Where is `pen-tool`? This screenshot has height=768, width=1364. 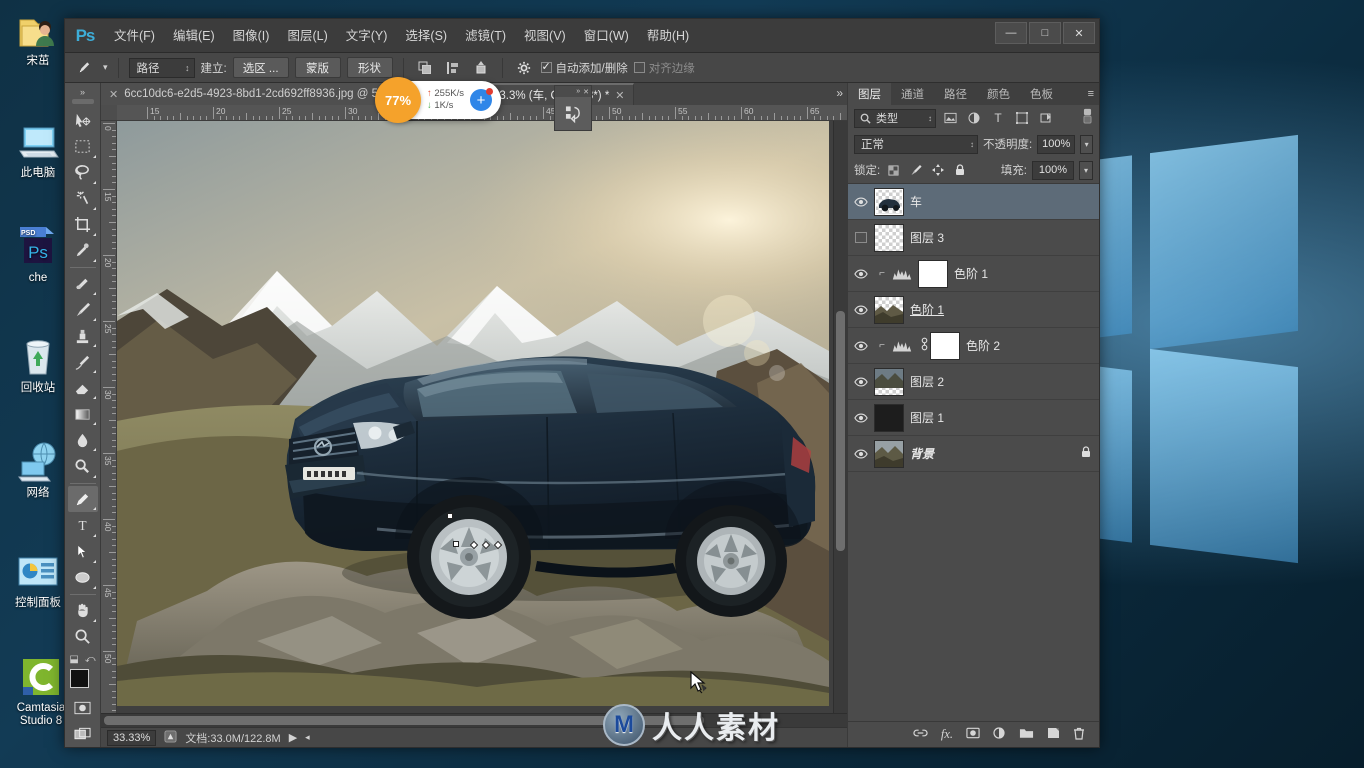 pen-tool is located at coordinates (82, 499).